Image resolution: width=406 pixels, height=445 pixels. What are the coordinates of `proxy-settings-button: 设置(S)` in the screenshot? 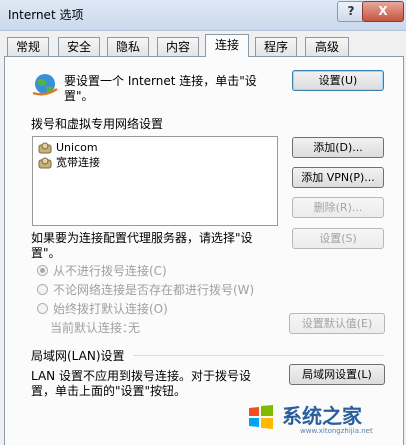 It's located at (338, 238).